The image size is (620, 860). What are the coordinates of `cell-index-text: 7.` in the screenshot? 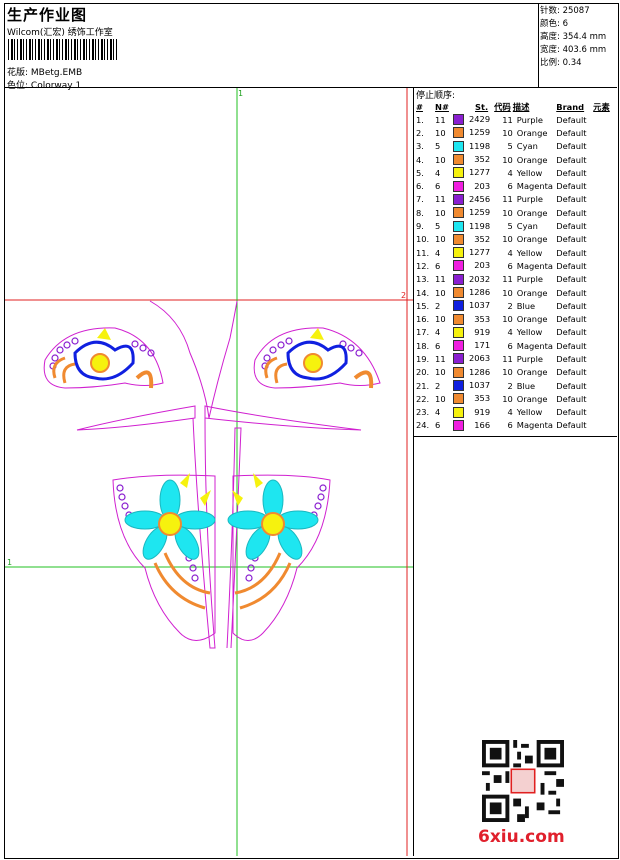 It's located at (420, 199).